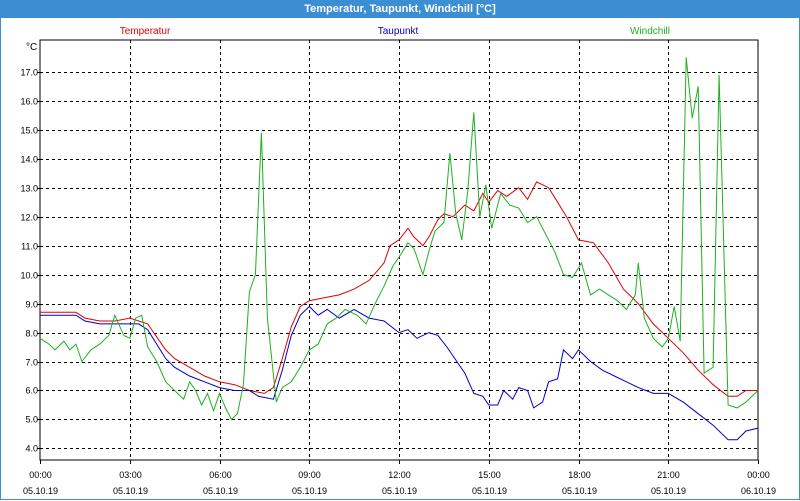  I want to click on x-tick-time-label: 18:00, so click(579, 475).